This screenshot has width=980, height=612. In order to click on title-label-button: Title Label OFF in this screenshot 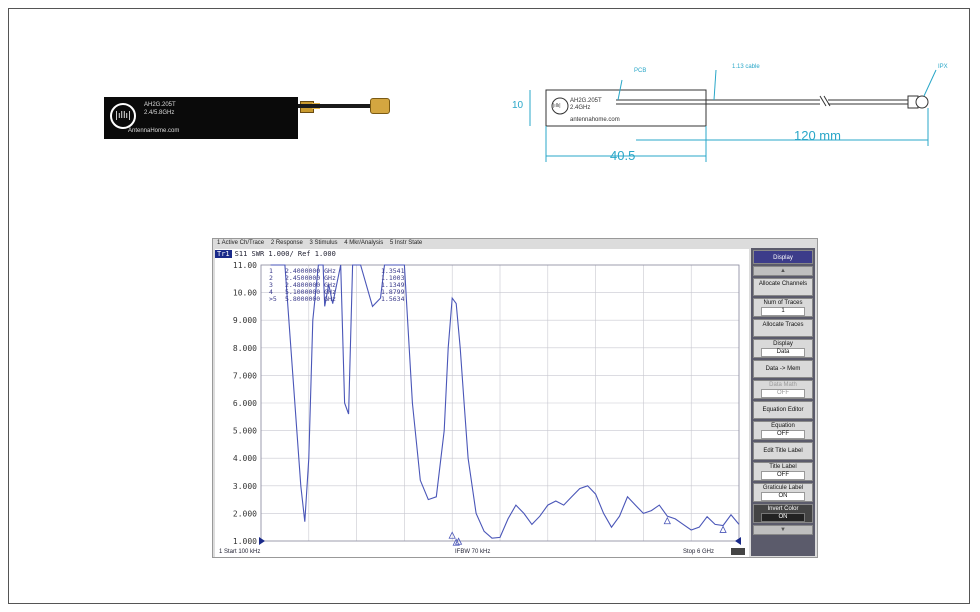, I will do `click(783, 471)`.